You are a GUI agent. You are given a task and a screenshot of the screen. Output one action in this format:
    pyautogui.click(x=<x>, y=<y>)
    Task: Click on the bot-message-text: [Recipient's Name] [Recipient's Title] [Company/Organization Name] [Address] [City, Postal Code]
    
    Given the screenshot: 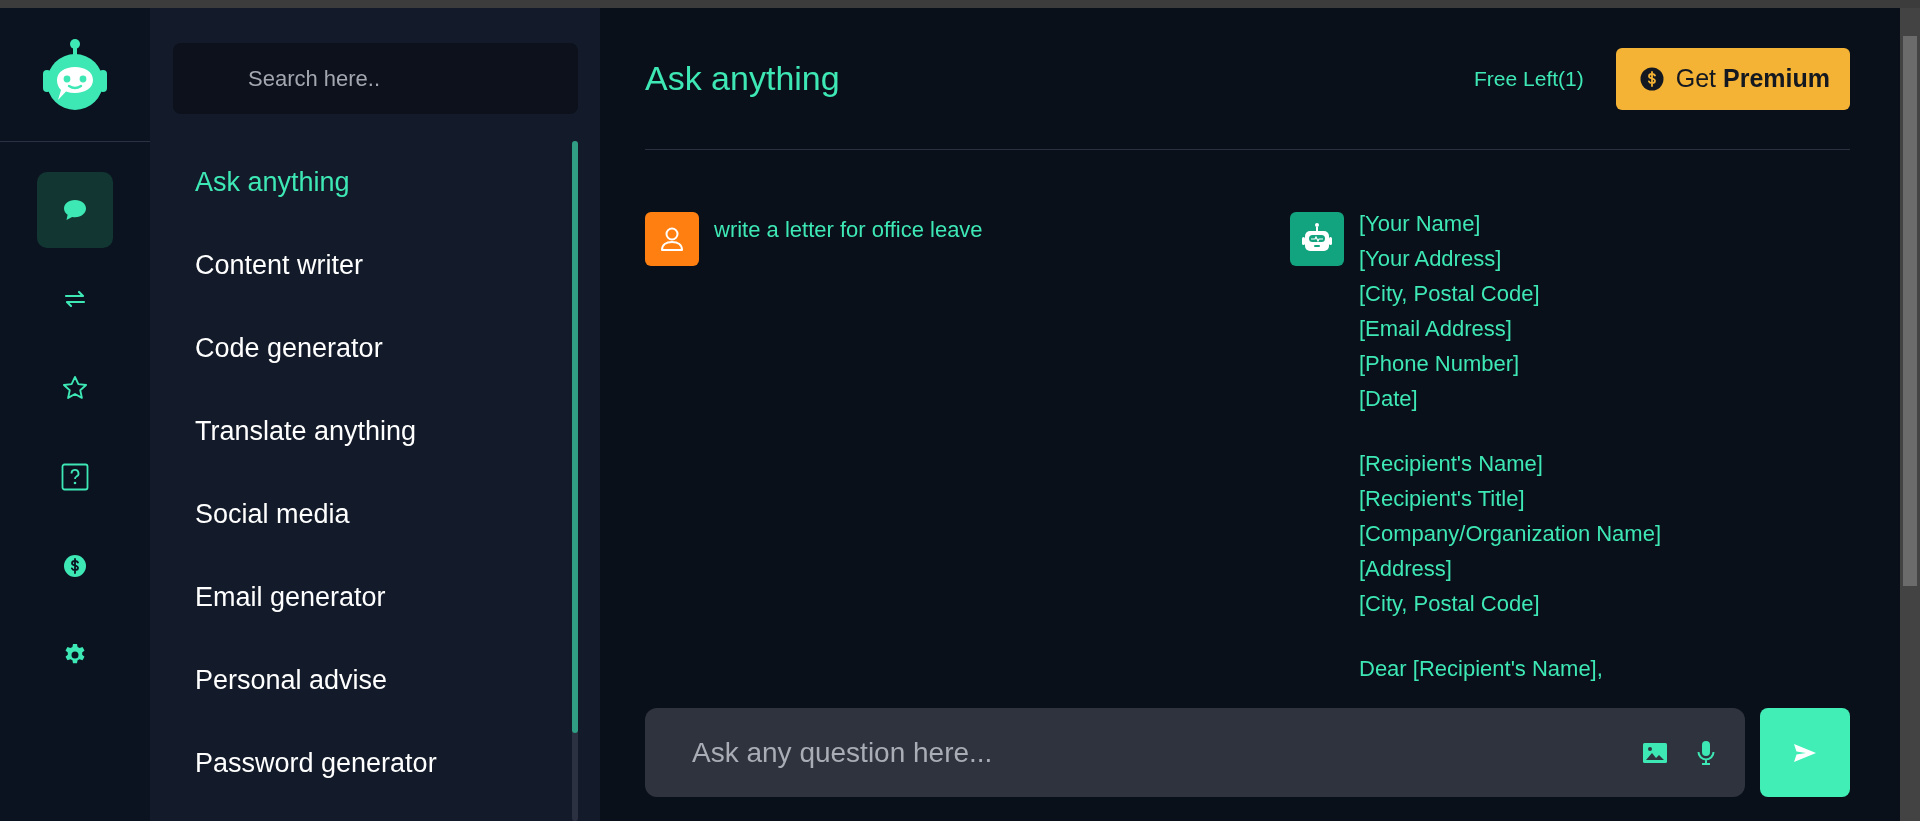 What is the action you would take?
    pyautogui.click(x=1510, y=534)
    